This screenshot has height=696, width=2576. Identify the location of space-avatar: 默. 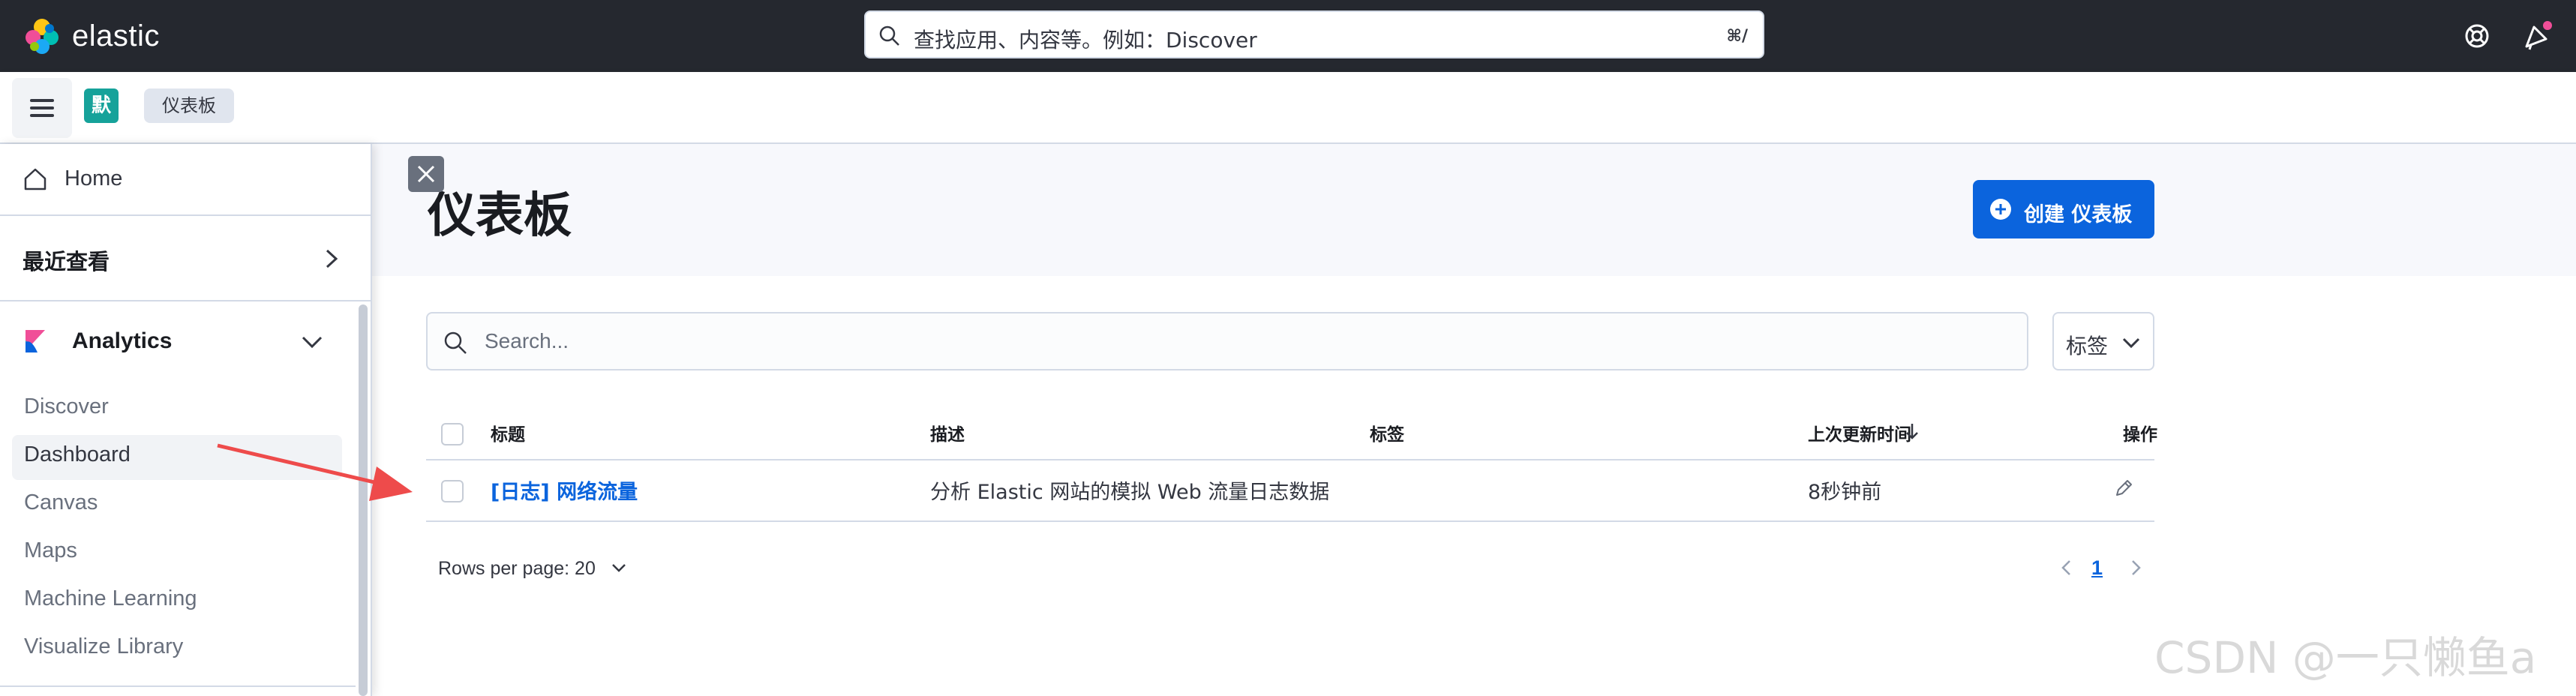
(101, 105).